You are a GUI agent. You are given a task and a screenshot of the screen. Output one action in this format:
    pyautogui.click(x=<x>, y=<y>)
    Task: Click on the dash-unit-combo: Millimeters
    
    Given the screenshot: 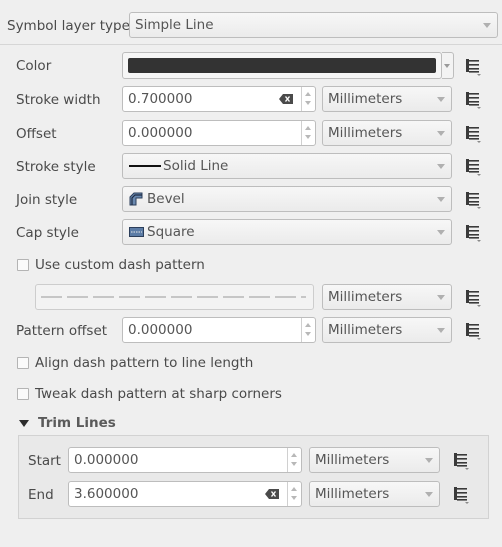 What is the action you would take?
    pyautogui.click(x=387, y=297)
    